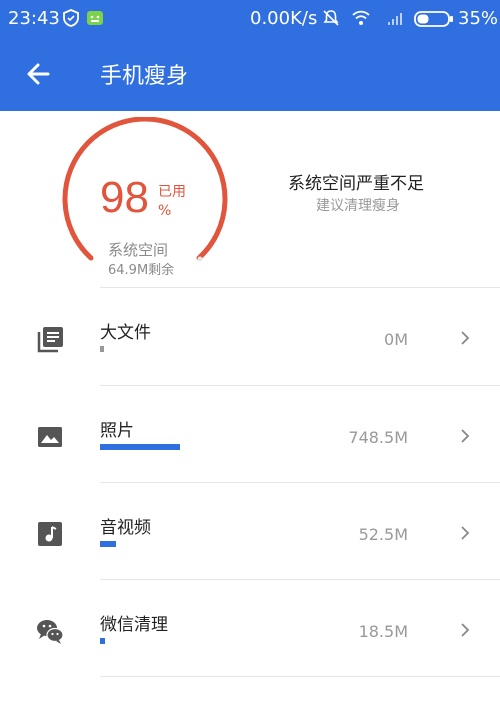 Image resolution: width=500 pixels, height=711 pixels. Describe the element at coordinates (250, 434) in the screenshot. I see `list-item-photos: 照片 748.5M` at that location.